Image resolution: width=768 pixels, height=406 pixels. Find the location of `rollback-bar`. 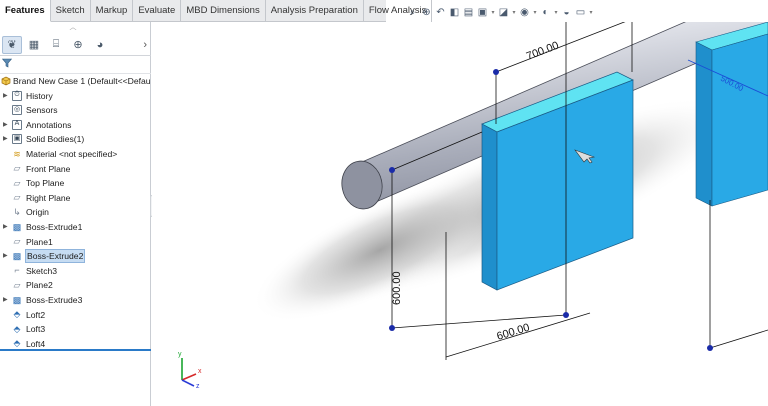

rollback-bar is located at coordinates (75, 350).